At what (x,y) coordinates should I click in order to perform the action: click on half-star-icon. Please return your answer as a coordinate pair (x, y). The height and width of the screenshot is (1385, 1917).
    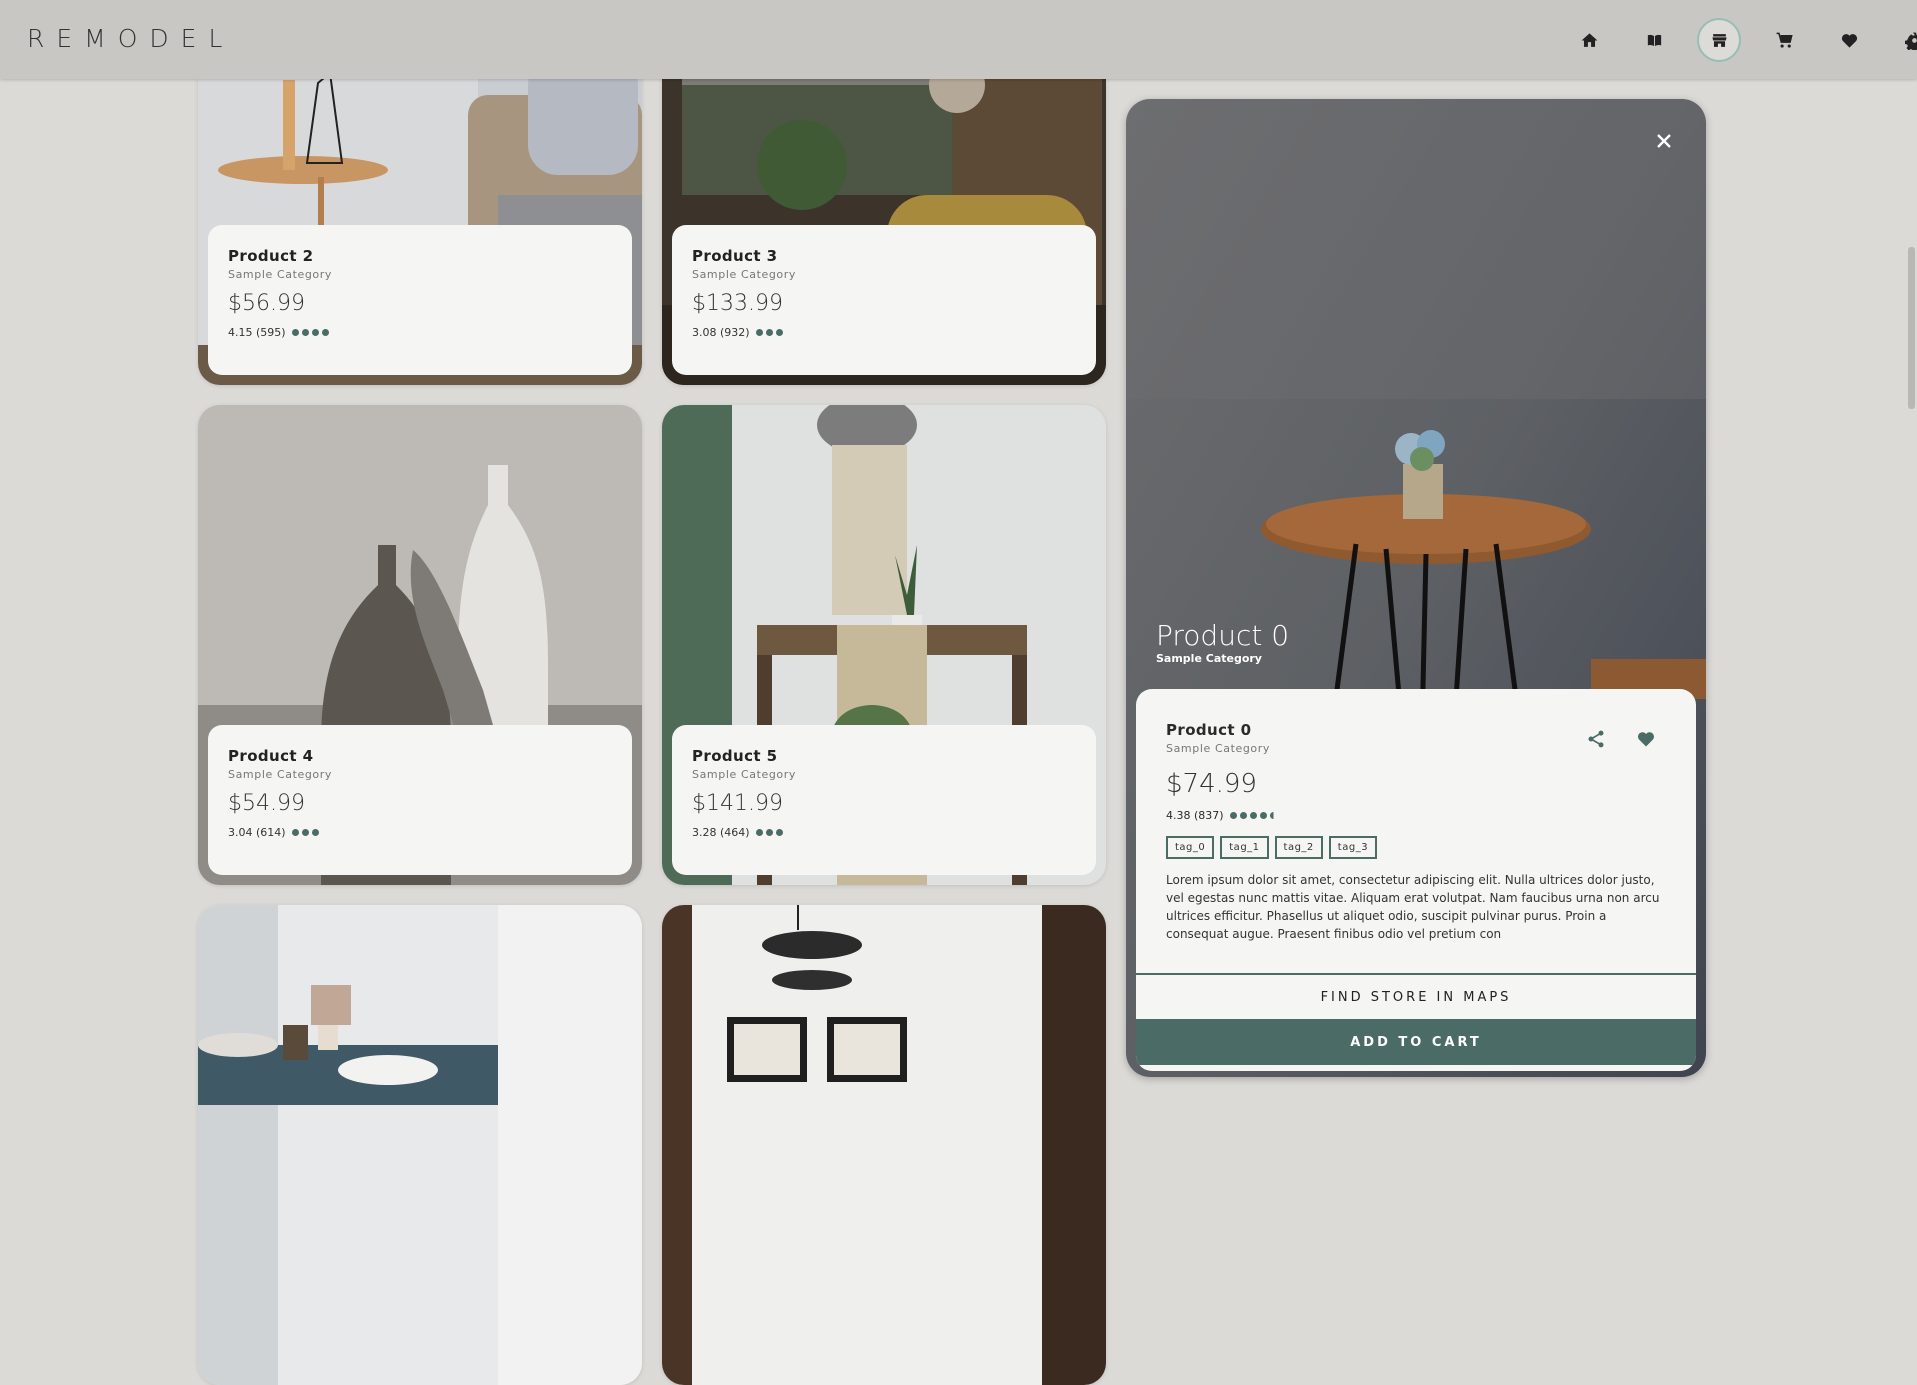
    Looking at the image, I should click on (1273, 815).